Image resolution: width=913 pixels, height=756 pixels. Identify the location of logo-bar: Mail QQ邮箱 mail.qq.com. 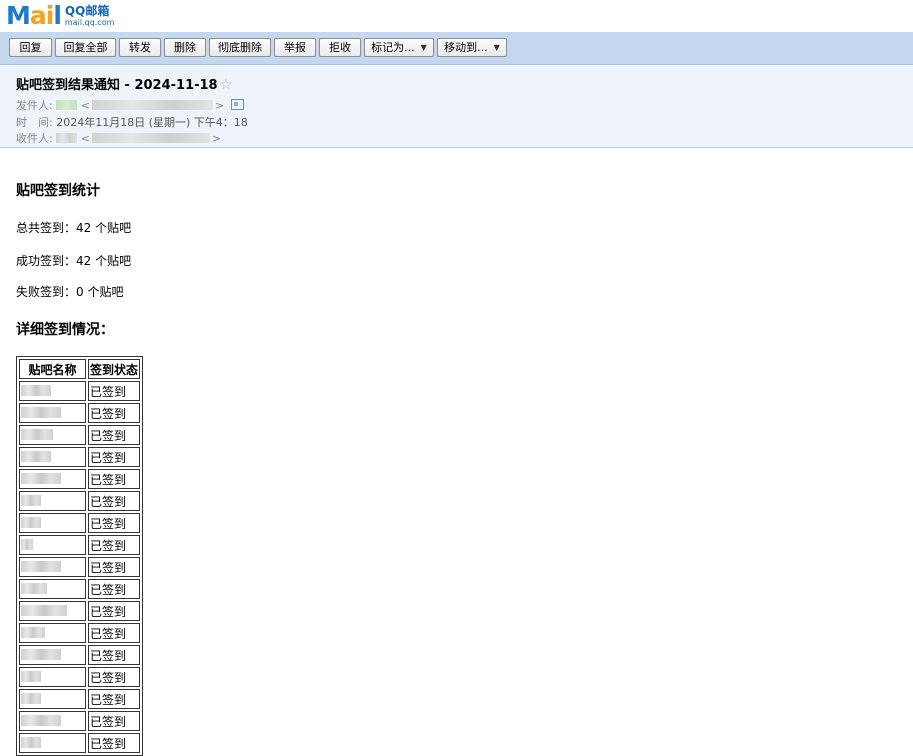
(456, 16).